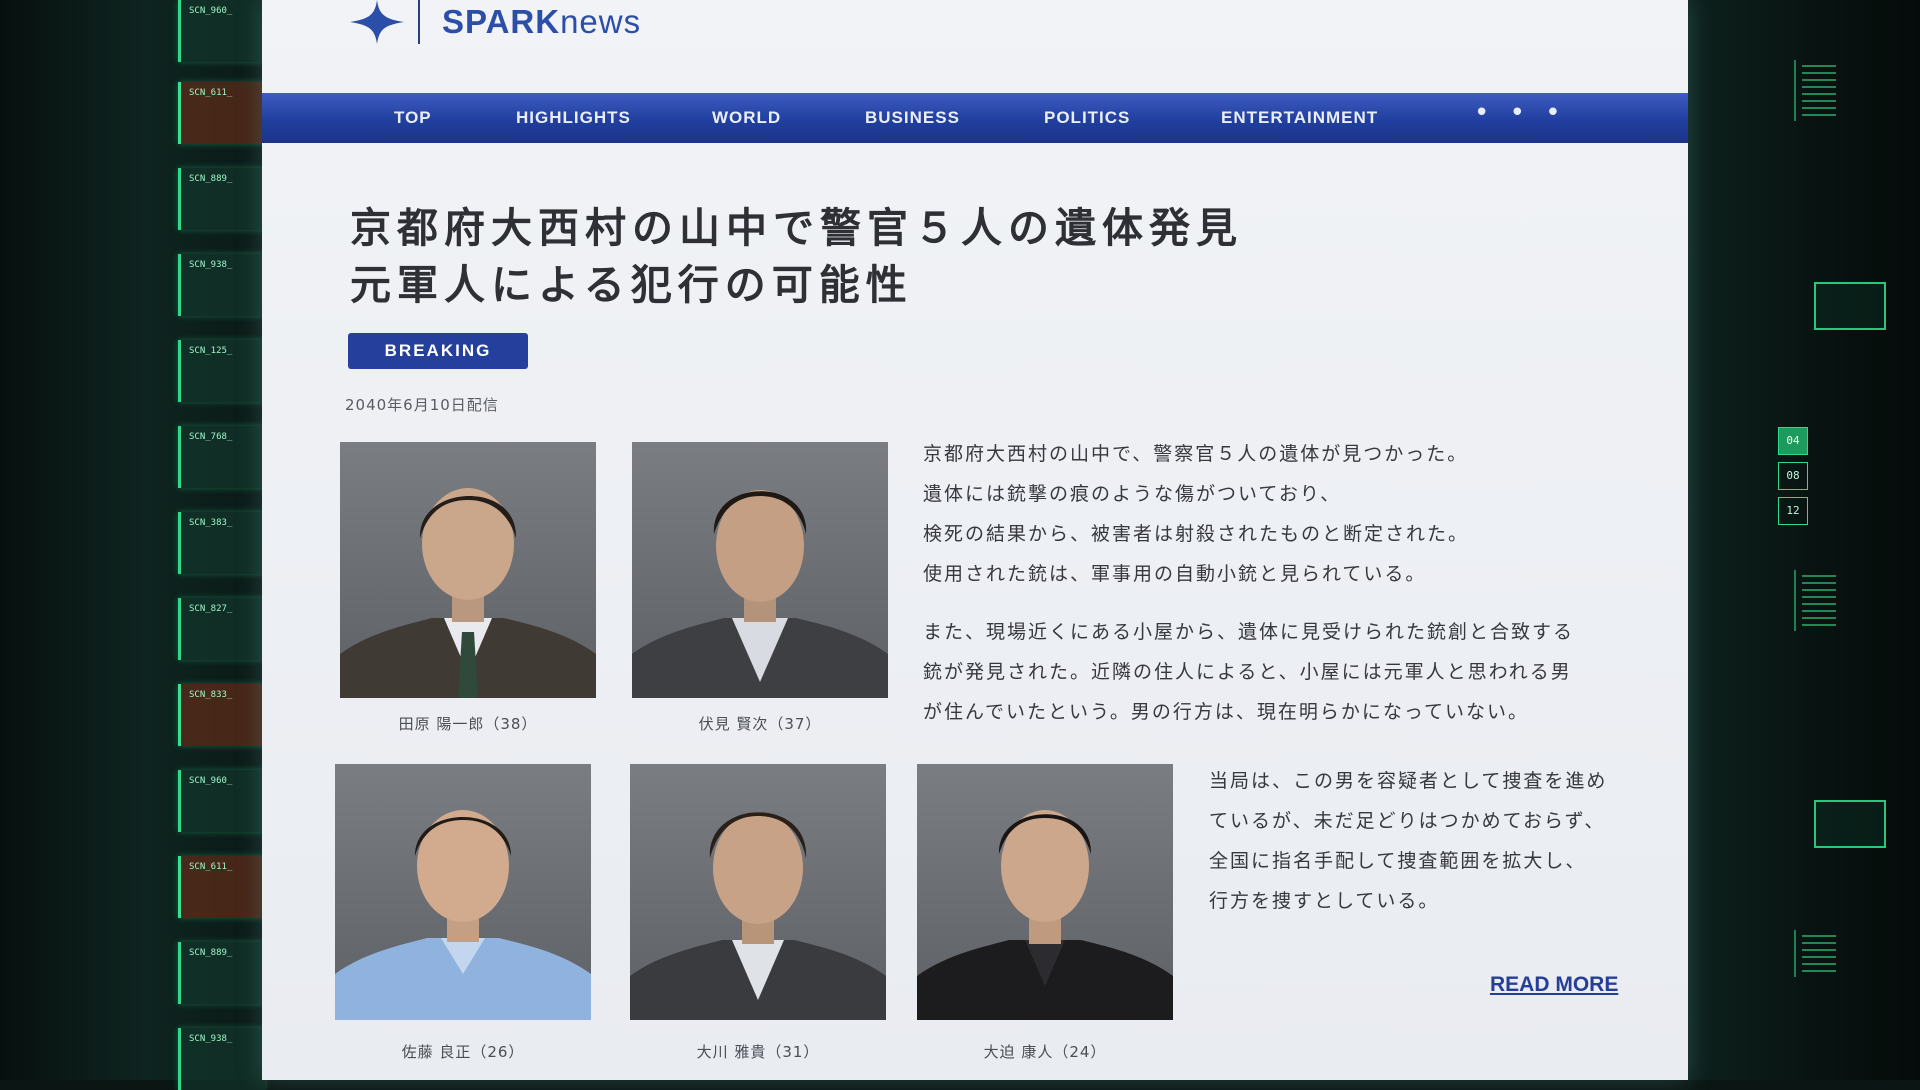 Image resolution: width=1920 pixels, height=1090 pixels. Describe the element at coordinates (631, 285) in the screenshot. I see `headline-line: 元軍人による犯行の可能性` at that location.